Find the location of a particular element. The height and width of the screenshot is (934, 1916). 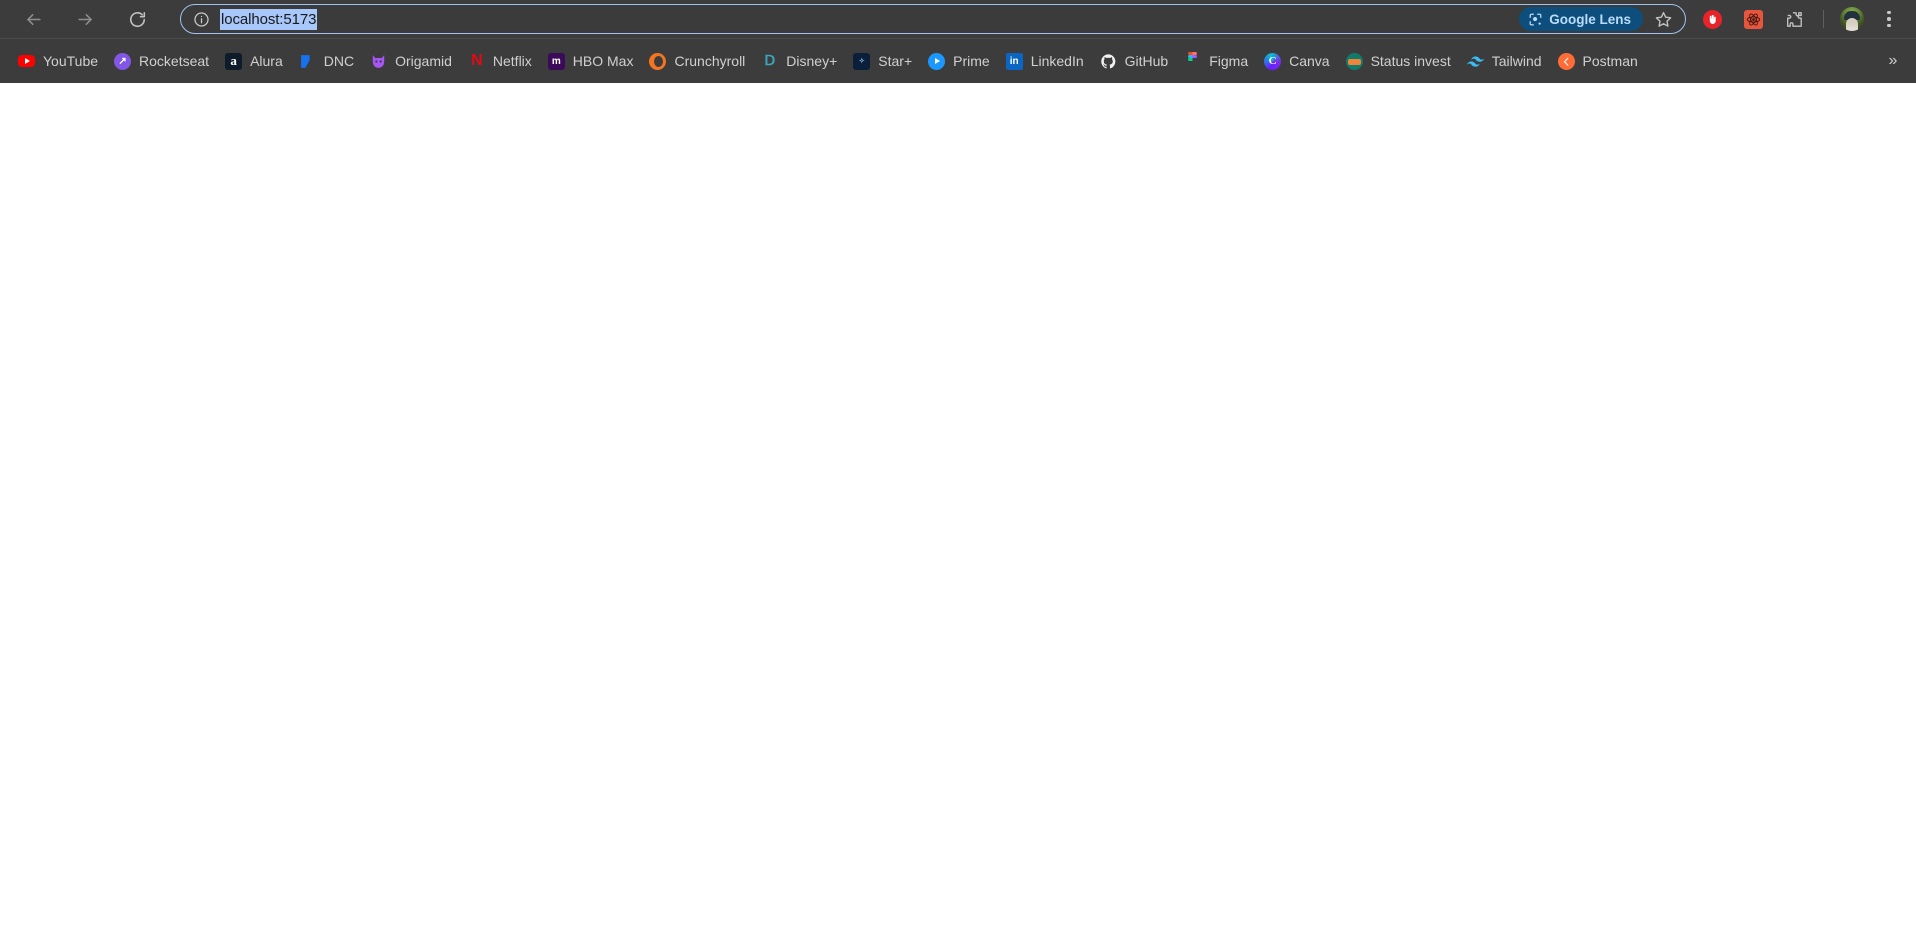

chrome-menu-button is located at coordinates (1889, 19).